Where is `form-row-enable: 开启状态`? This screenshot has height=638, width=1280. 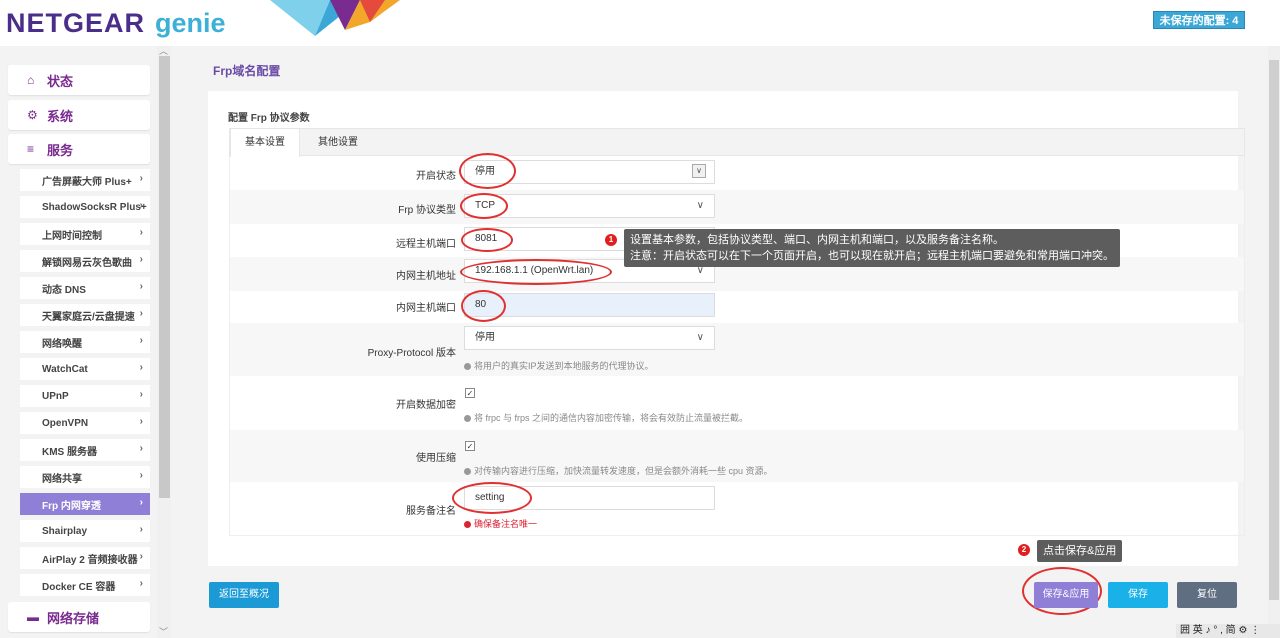
form-row-enable: 开启状态 is located at coordinates (737, 173).